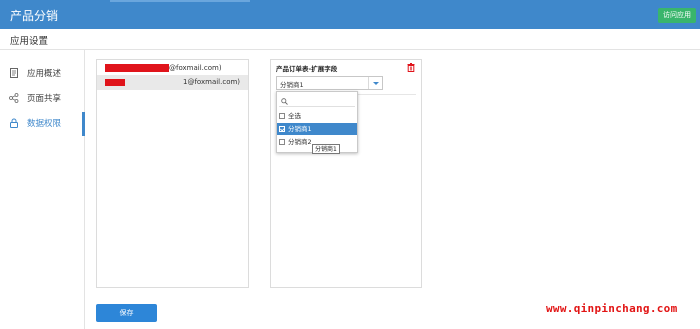 Image resolution: width=700 pixels, height=329 pixels. Describe the element at coordinates (42, 189) in the screenshot. I see `sidebar: 应用概述 页面共享 数据权限` at that location.